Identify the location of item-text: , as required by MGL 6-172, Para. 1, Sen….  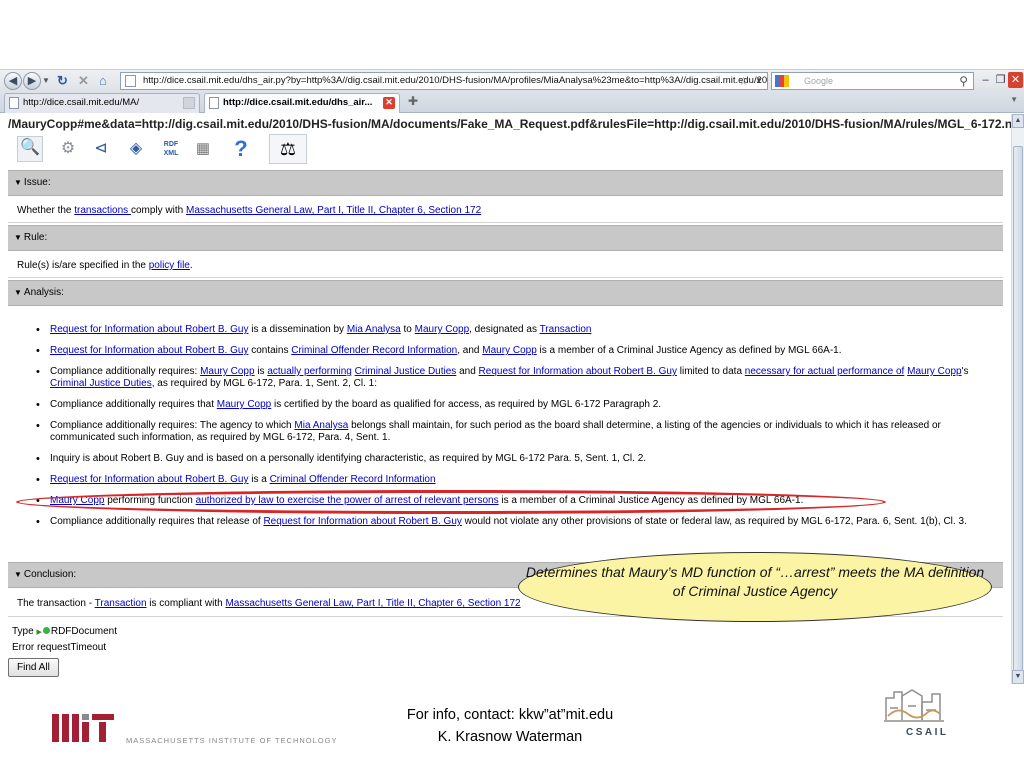
(264, 383).